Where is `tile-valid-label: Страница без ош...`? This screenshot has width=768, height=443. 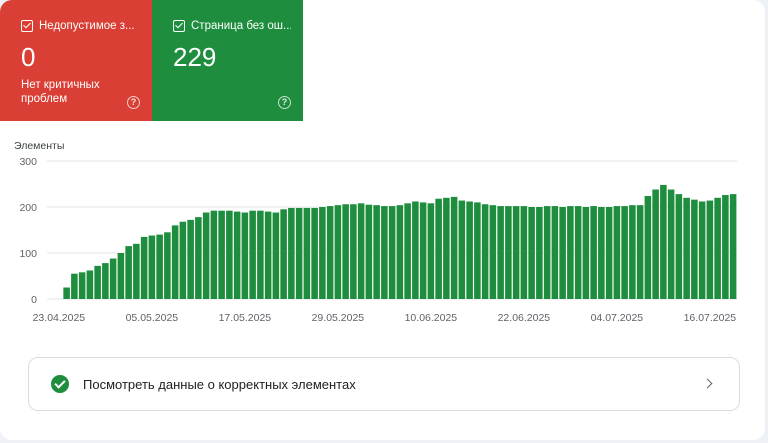
tile-valid-label: Страница без ош... is located at coordinates (241, 26).